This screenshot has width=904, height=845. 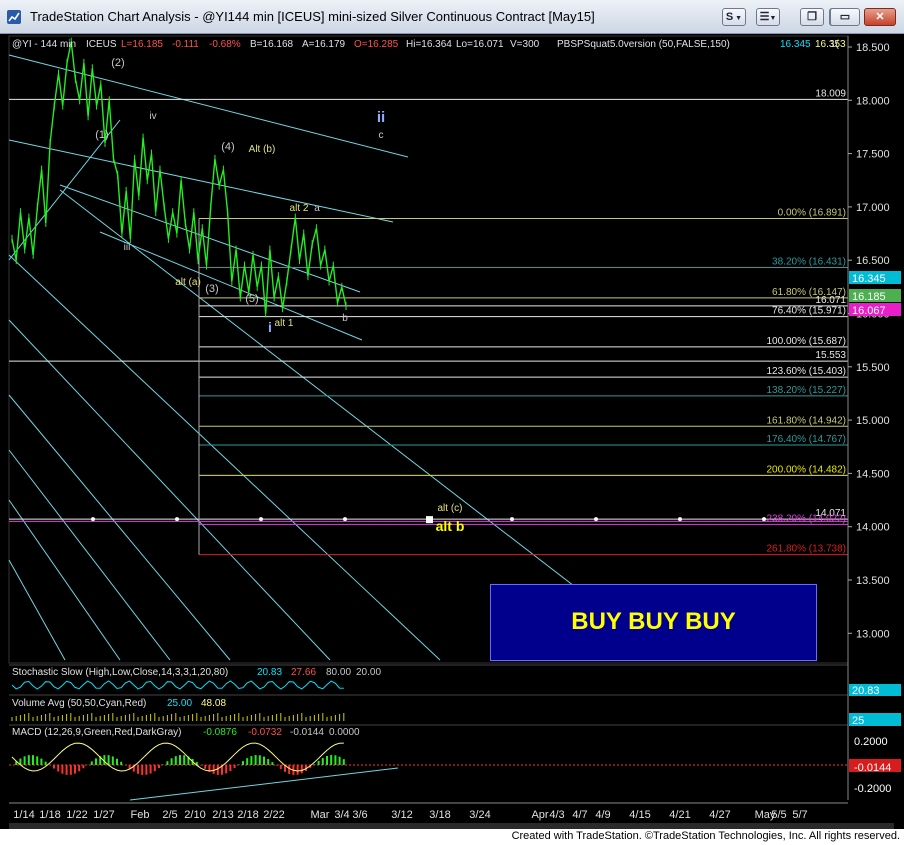 I want to click on price-tick-label-6: 15.500, so click(x=873, y=368).